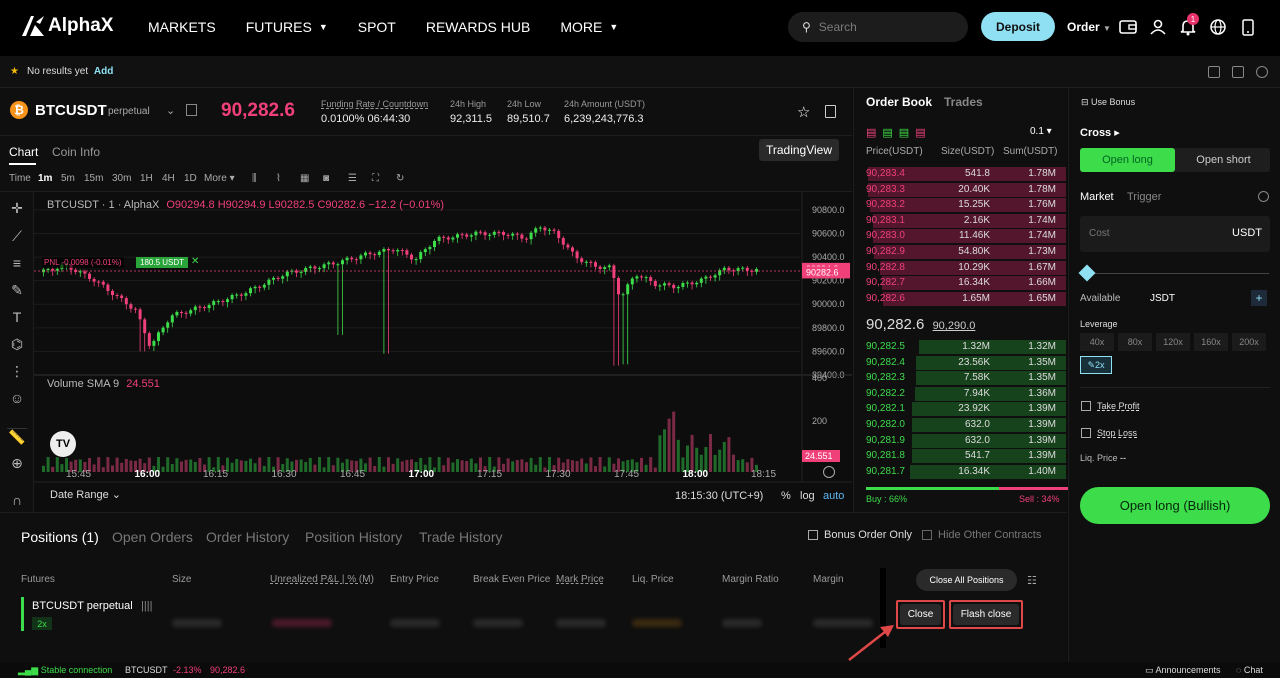 This screenshot has width=1280, height=678. I want to click on order-book-row: 90,282.6 1.65M 1.65M, so click(966, 298).